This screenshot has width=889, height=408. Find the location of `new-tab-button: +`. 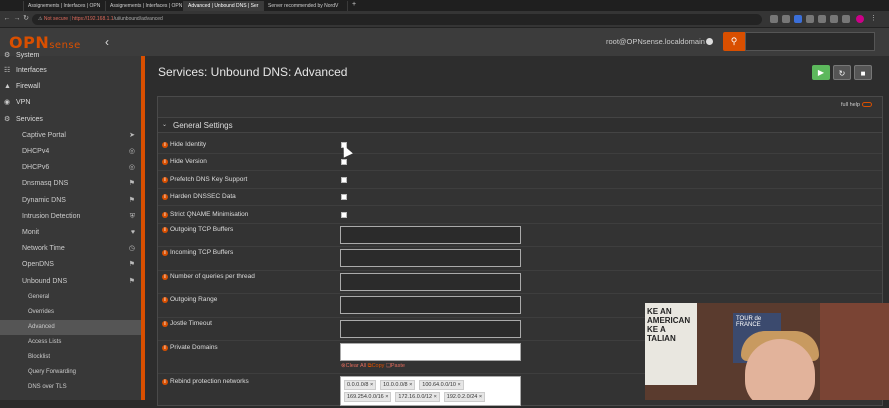

new-tab-button: + is located at coordinates (356, 6).